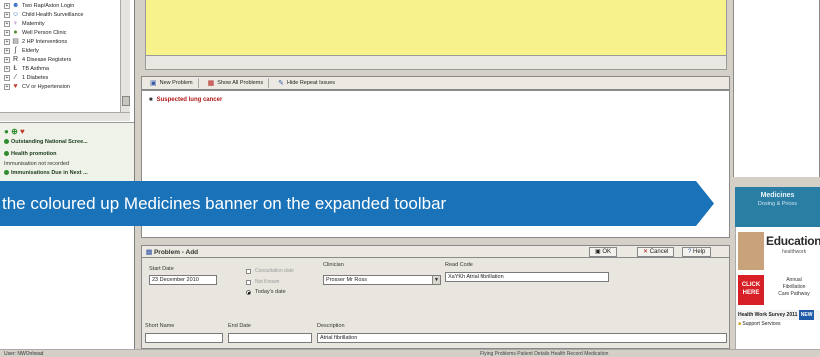  Describe the element at coordinates (777, 195) in the screenshot. I see `medicines-title: Medicines` at that location.